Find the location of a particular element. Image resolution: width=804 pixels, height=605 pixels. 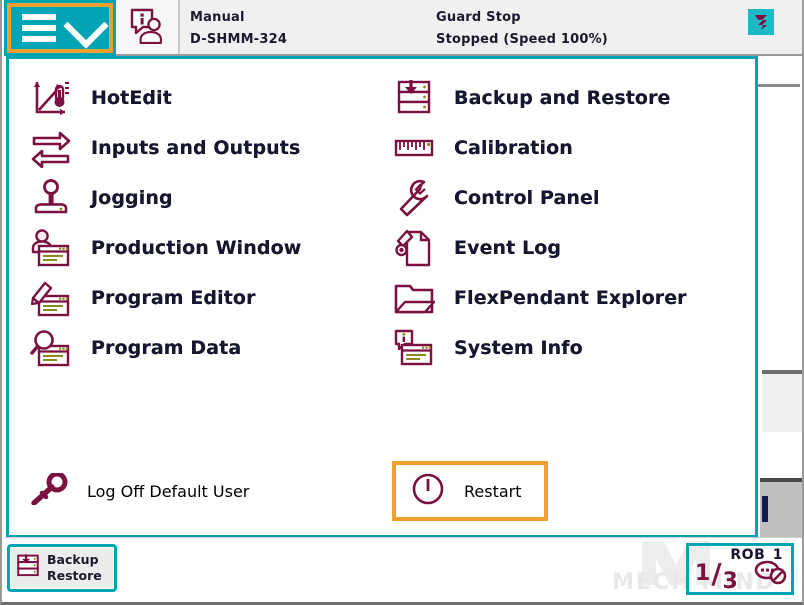

menu-item-production-window: Production Window is located at coordinates (205, 248).